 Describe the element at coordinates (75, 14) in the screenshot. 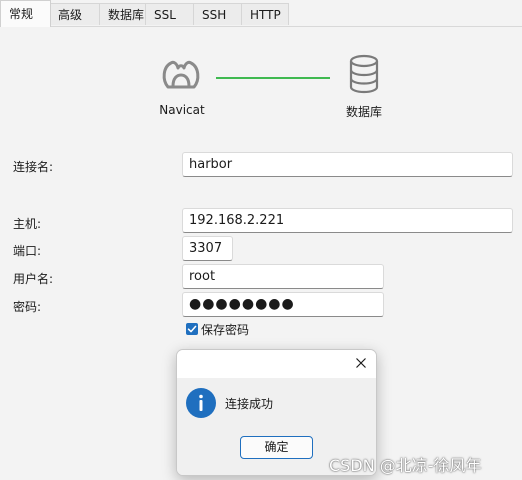

I see `tab-advanced: 高级` at that location.